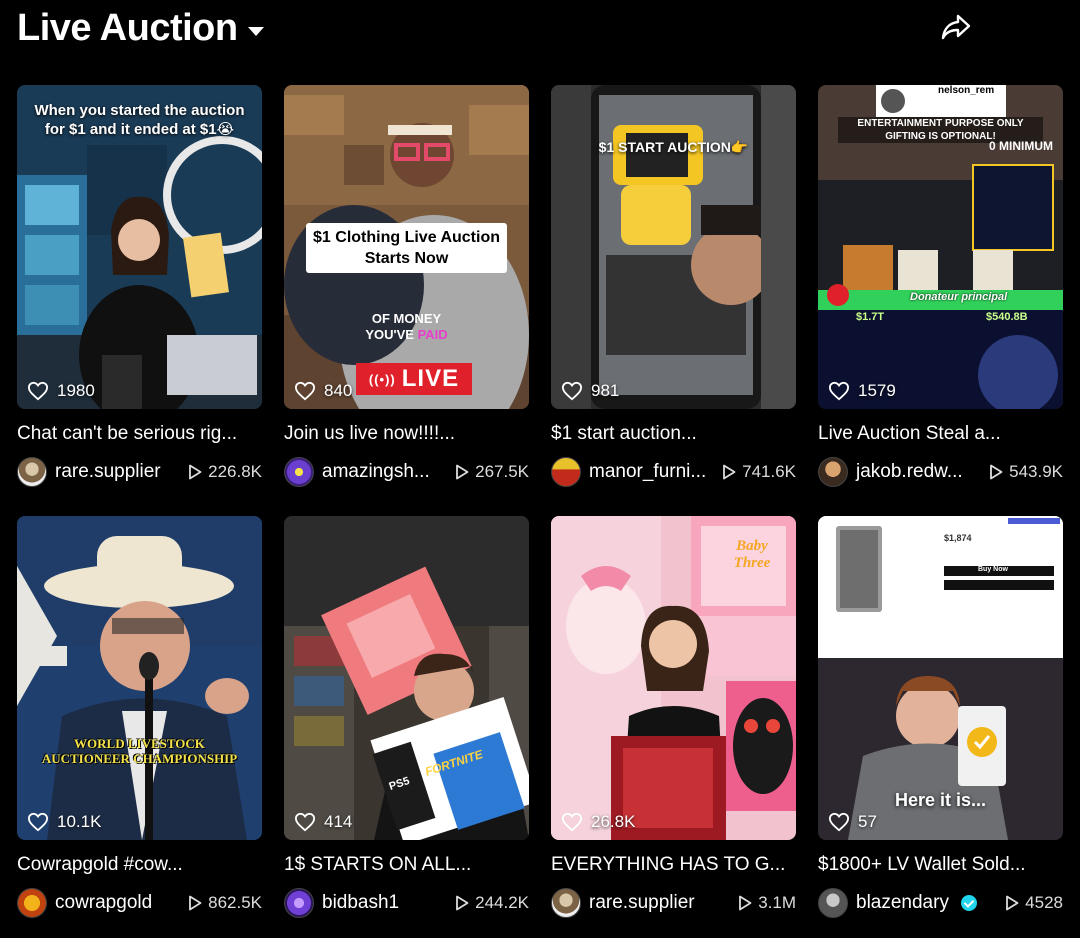  I want to click on like-count: 981, so click(590, 391).